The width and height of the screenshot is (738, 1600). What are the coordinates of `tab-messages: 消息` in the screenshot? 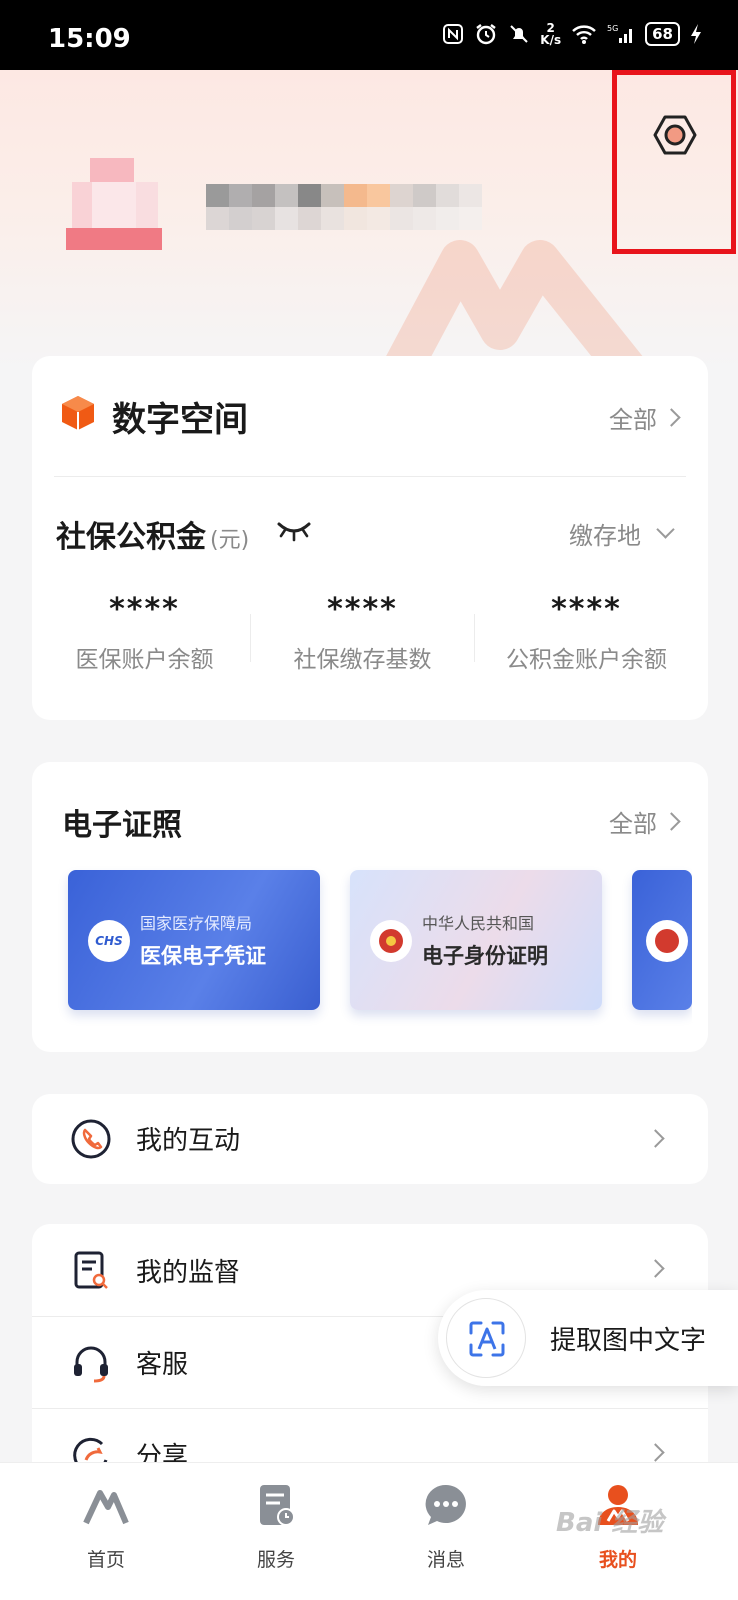 It's located at (446, 1526).